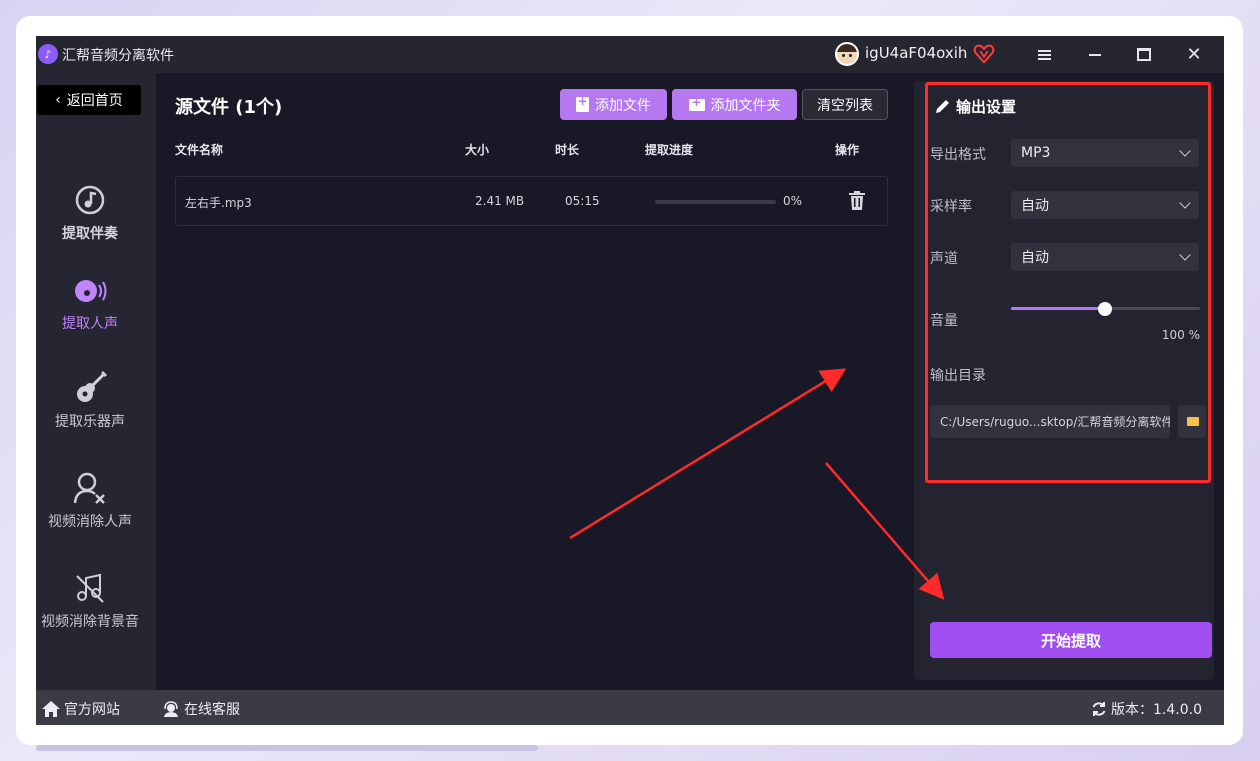 This screenshot has width=1260, height=761. I want to click on guitar-icon, so click(90, 387).